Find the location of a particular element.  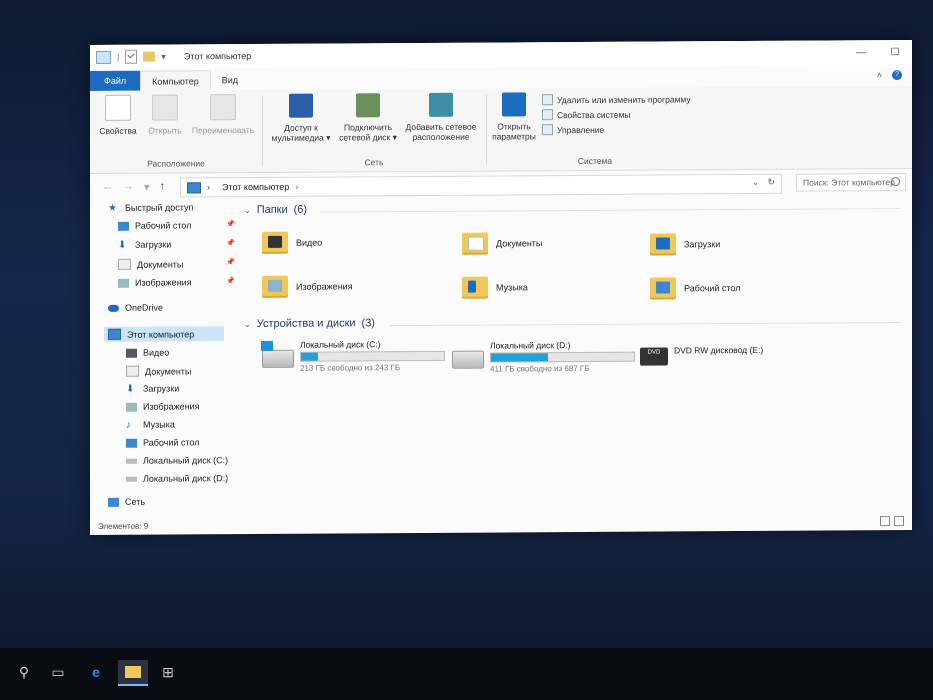

folder-icon is located at coordinates (133, 672).